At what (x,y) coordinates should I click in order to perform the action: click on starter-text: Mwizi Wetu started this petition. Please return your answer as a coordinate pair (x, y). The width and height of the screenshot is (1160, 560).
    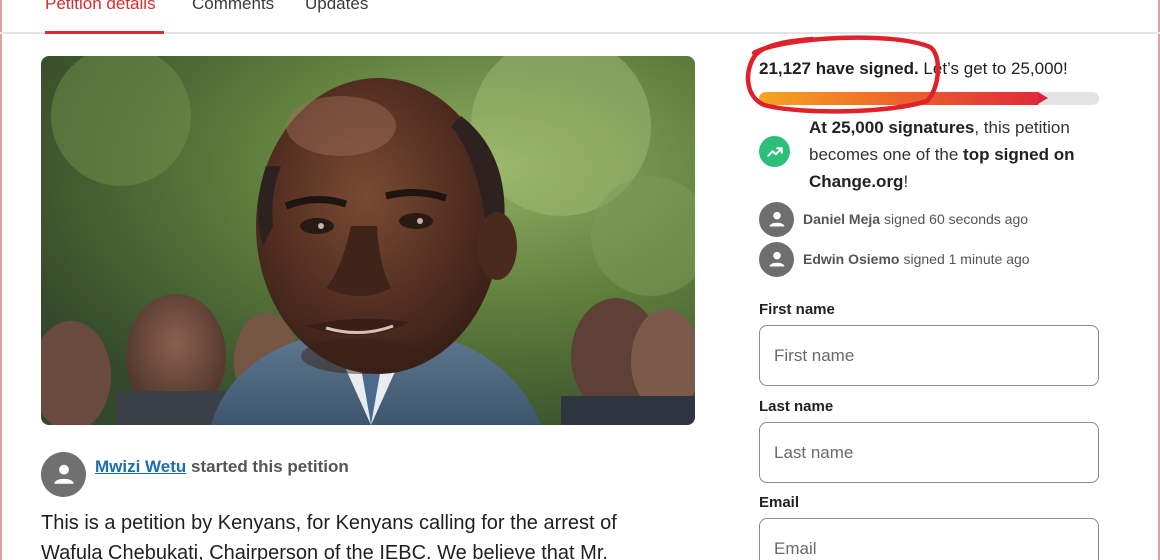
    Looking at the image, I should click on (222, 467).